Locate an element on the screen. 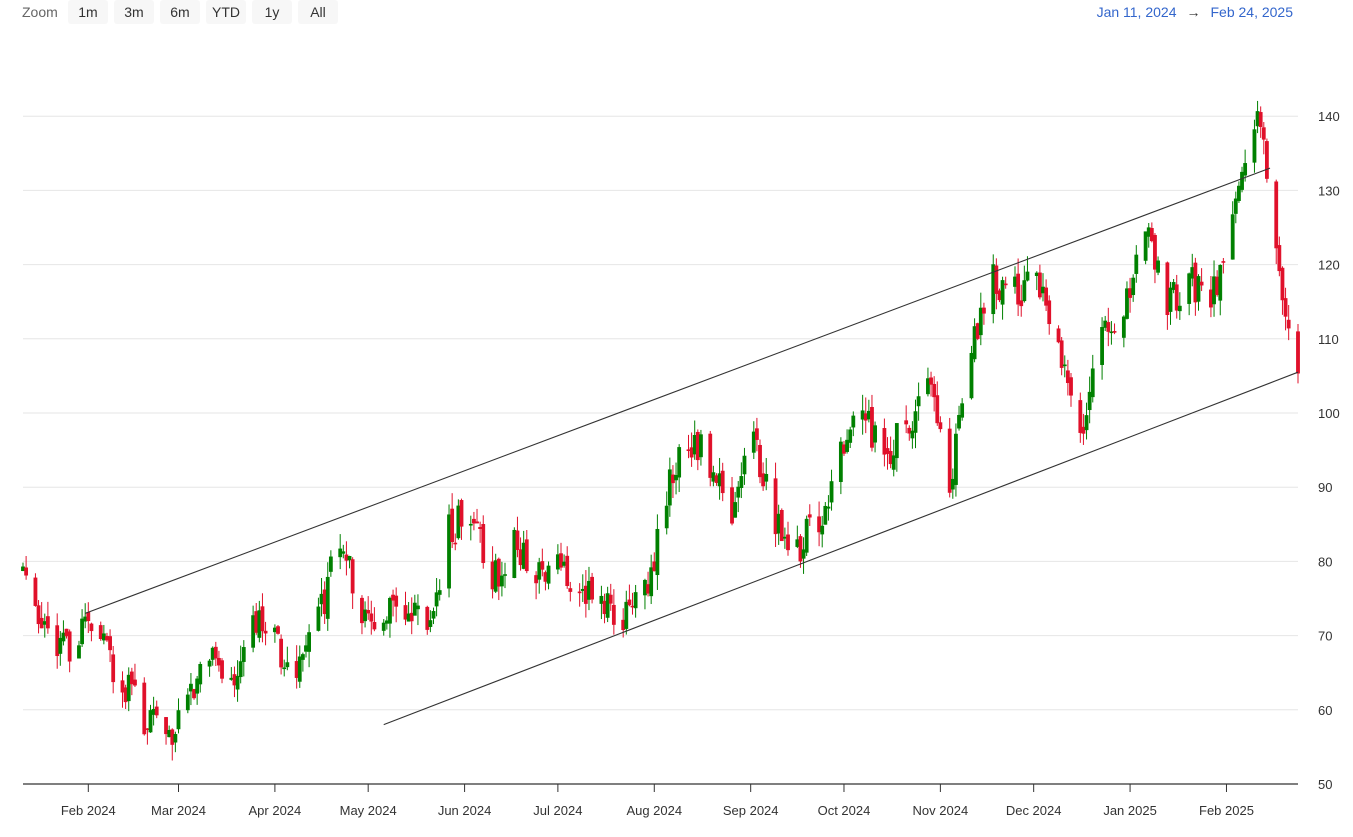  x-tick-label: May 2024 is located at coordinates (368, 810).